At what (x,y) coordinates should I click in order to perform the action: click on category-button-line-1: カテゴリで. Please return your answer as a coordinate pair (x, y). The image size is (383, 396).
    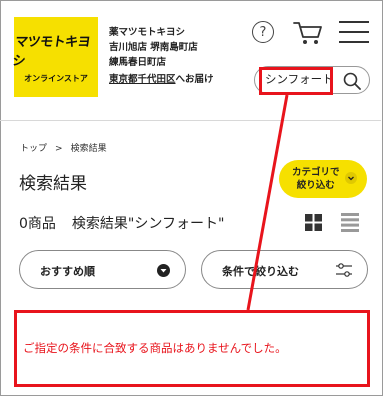
    Looking at the image, I should click on (316, 172).